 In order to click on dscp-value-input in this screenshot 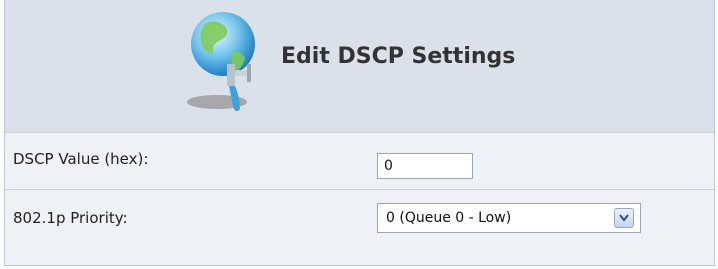, I will do `click(425, 166)`.